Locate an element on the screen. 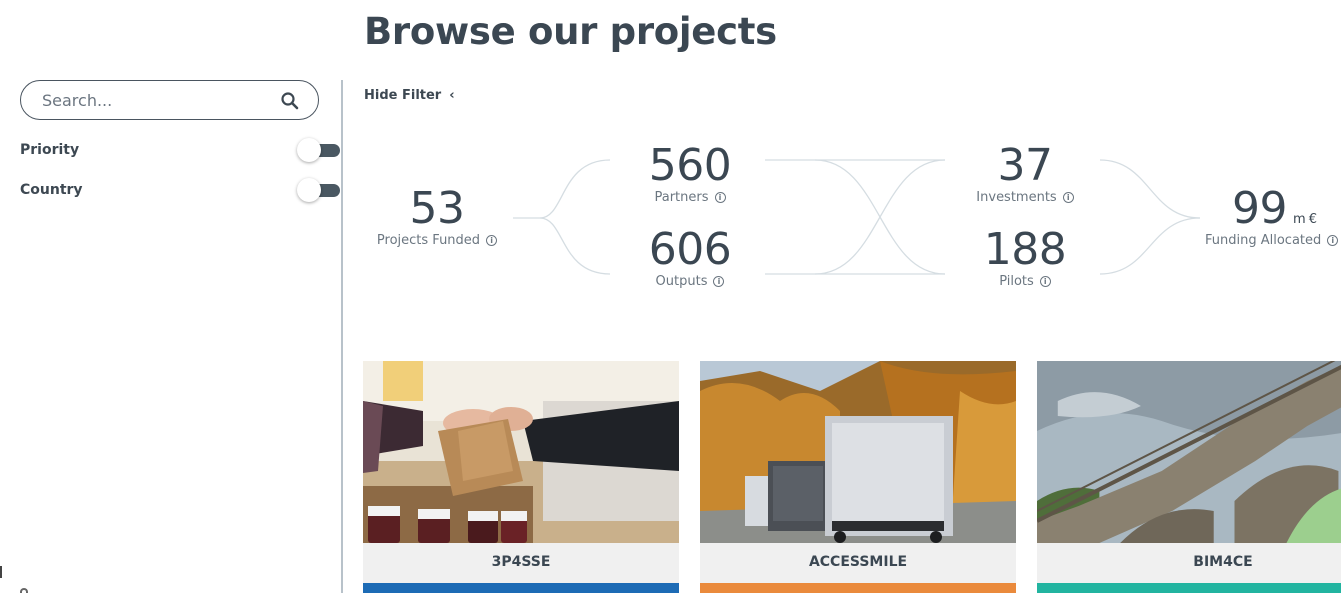  stat-label: Pilots is located at coordinates (1016, 281).